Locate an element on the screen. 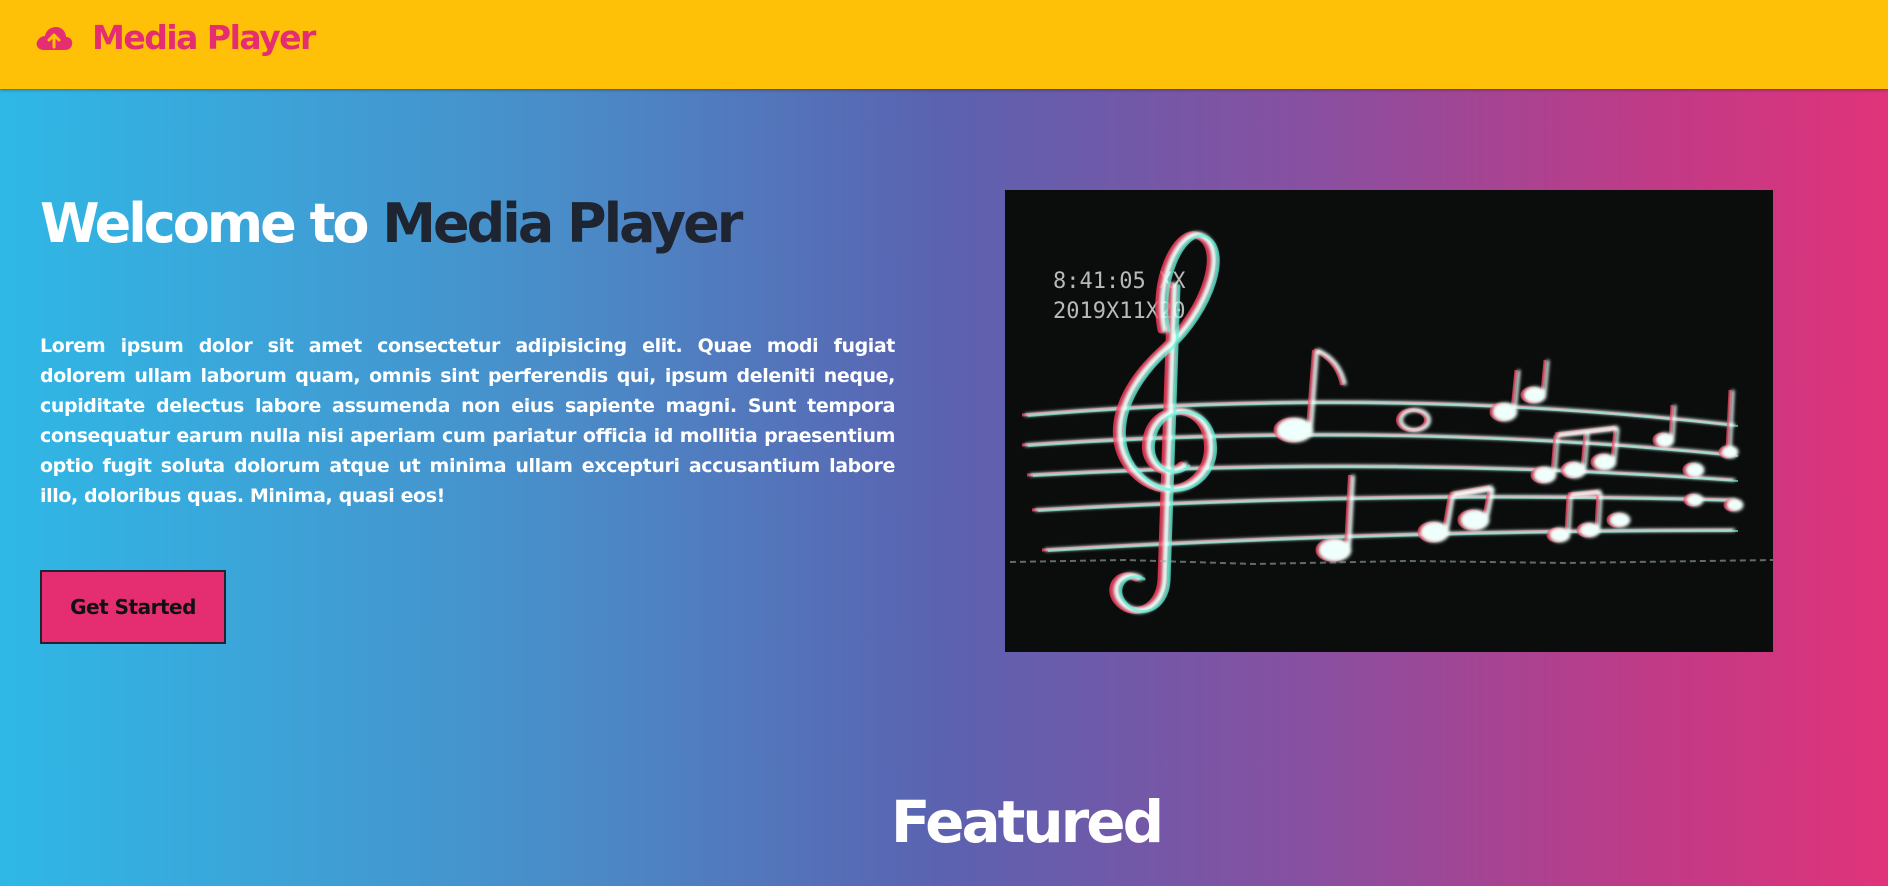 This screenshot has width=1888, height=886. hero-title: Welcome to Media Player is located at coordinates (391, 224).